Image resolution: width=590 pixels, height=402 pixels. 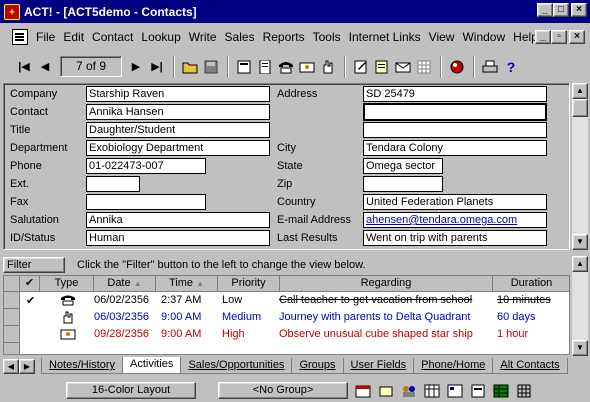 What do you see at coordinates (580, 306) in the screenshot?
I see `grid-scrollbar: ▲ ▼` at bounding box center [580, 306].